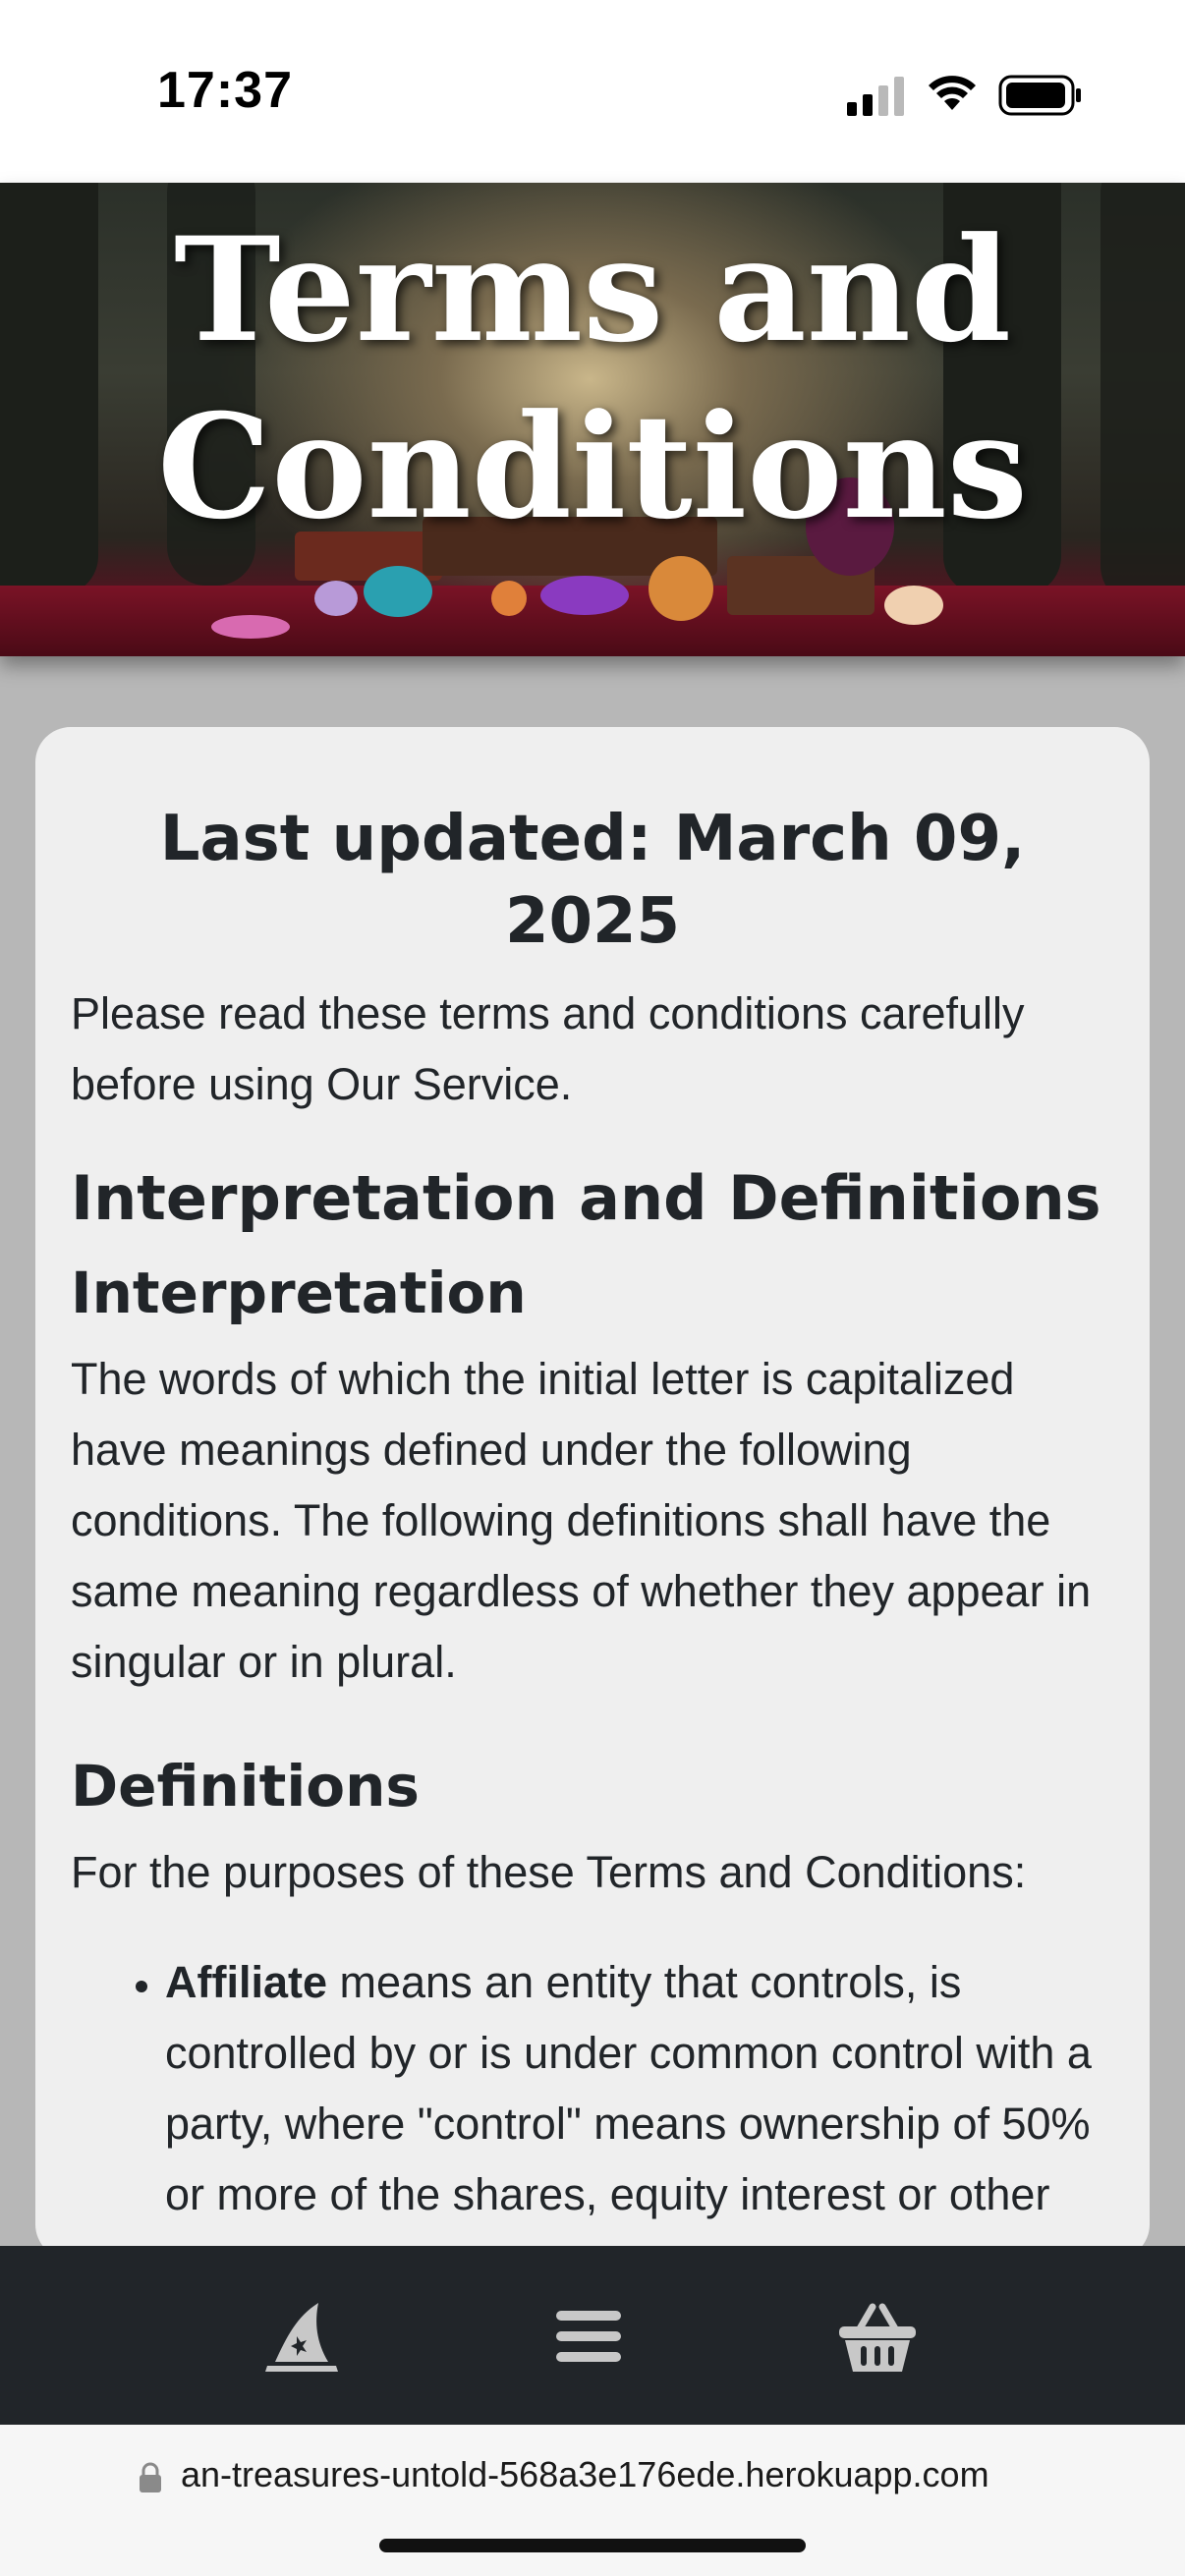 Image resolution: width=1185 pixels, height=2576 pixels. Describe the element at coordinates (592, 467) in the screenshot. I see `page-title-line-2: Conditions` at that location.